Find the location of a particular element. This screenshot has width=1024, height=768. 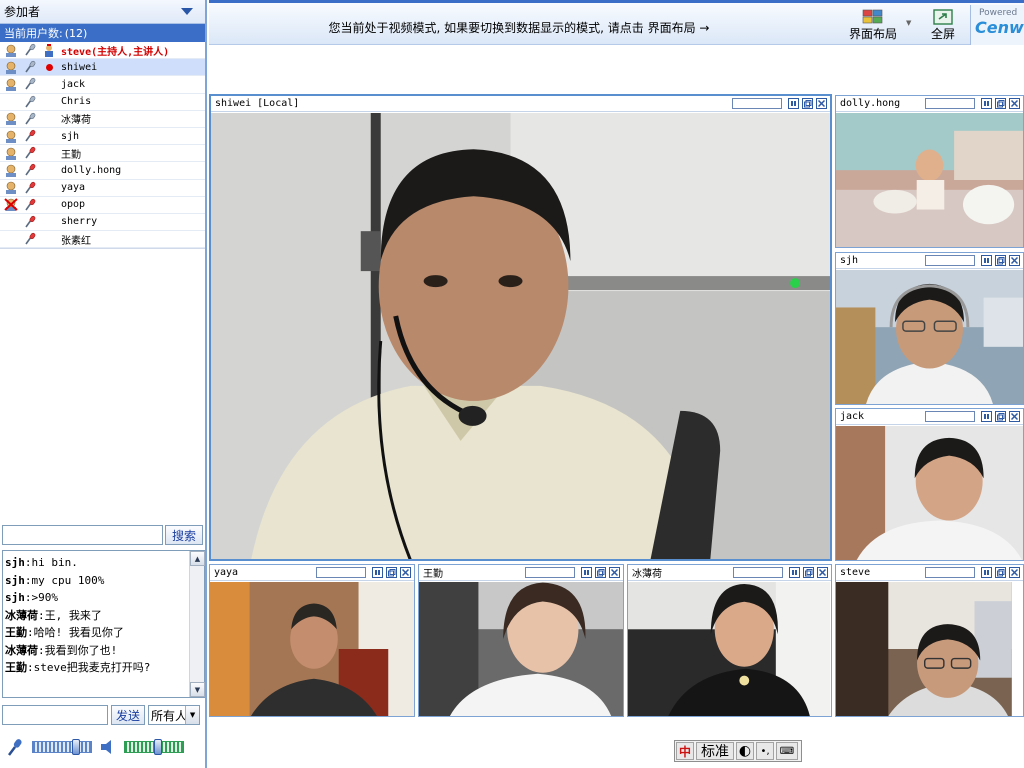

user-row-11: 张素红 is located at coordinates (102, 240).